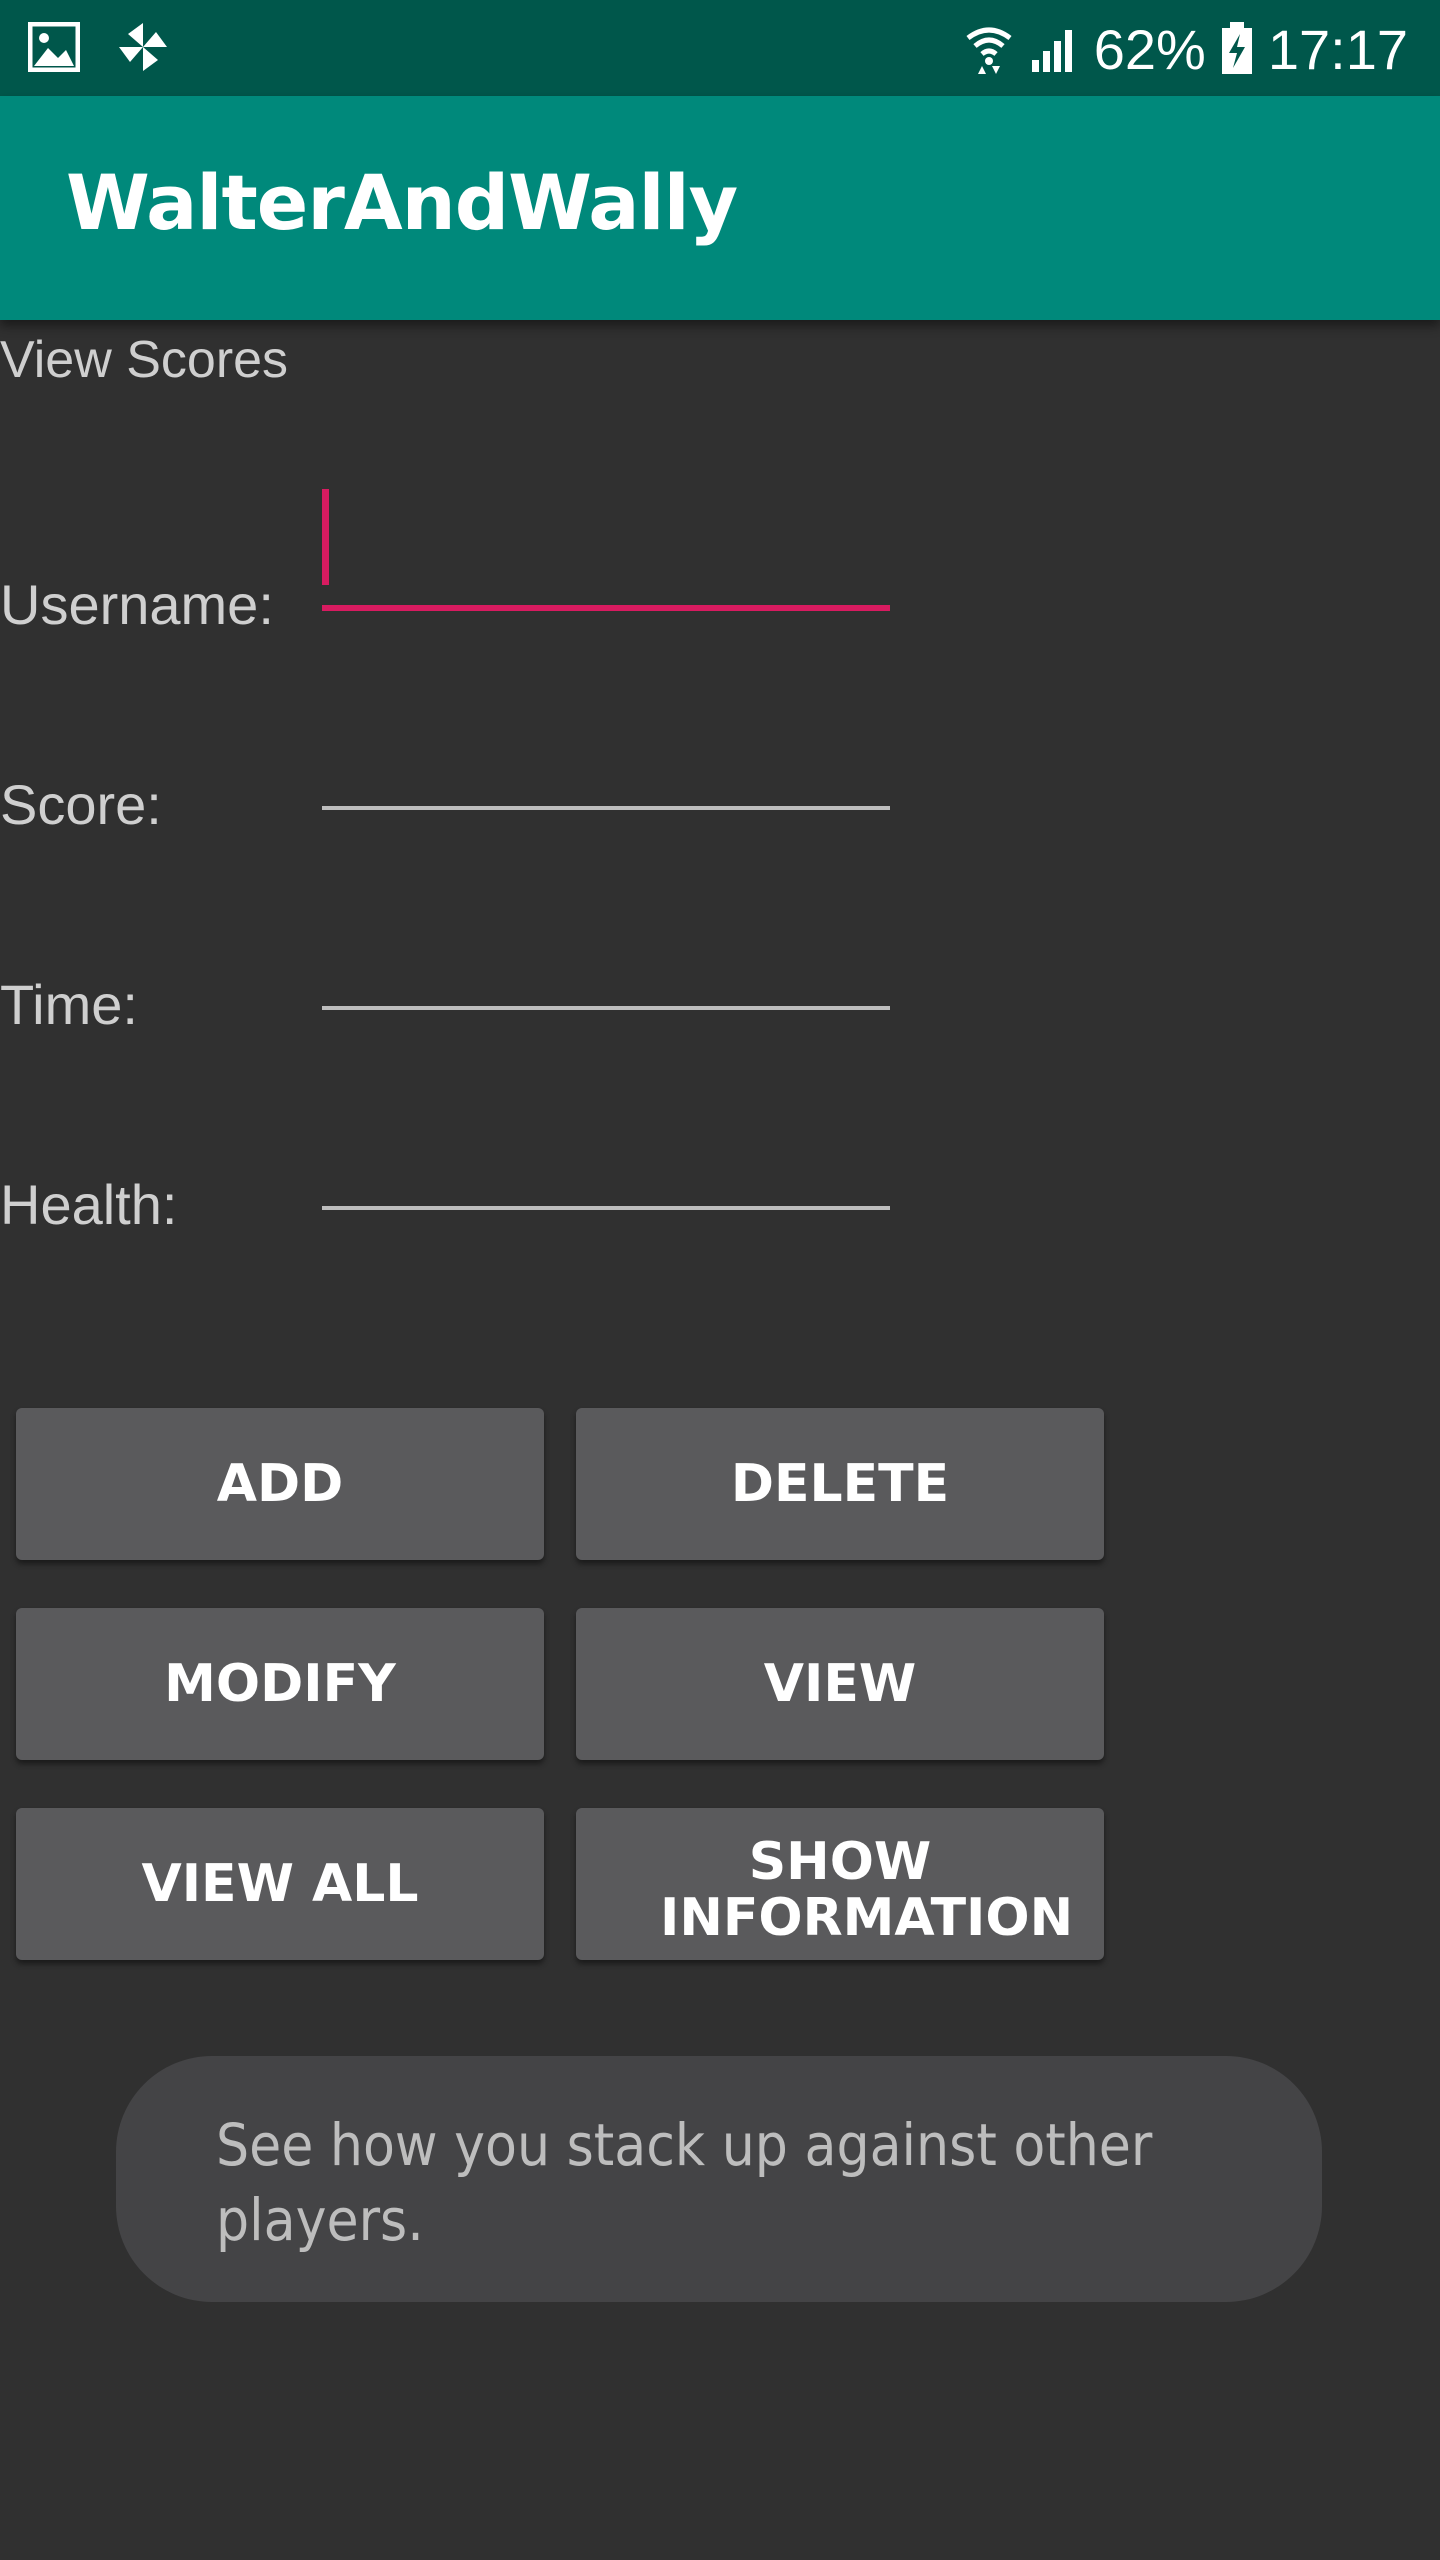  What do you see at coordinates (402, 202) in the screenshot?
I see `app-title: WalterAndWally` at bounding box center [402, 202].